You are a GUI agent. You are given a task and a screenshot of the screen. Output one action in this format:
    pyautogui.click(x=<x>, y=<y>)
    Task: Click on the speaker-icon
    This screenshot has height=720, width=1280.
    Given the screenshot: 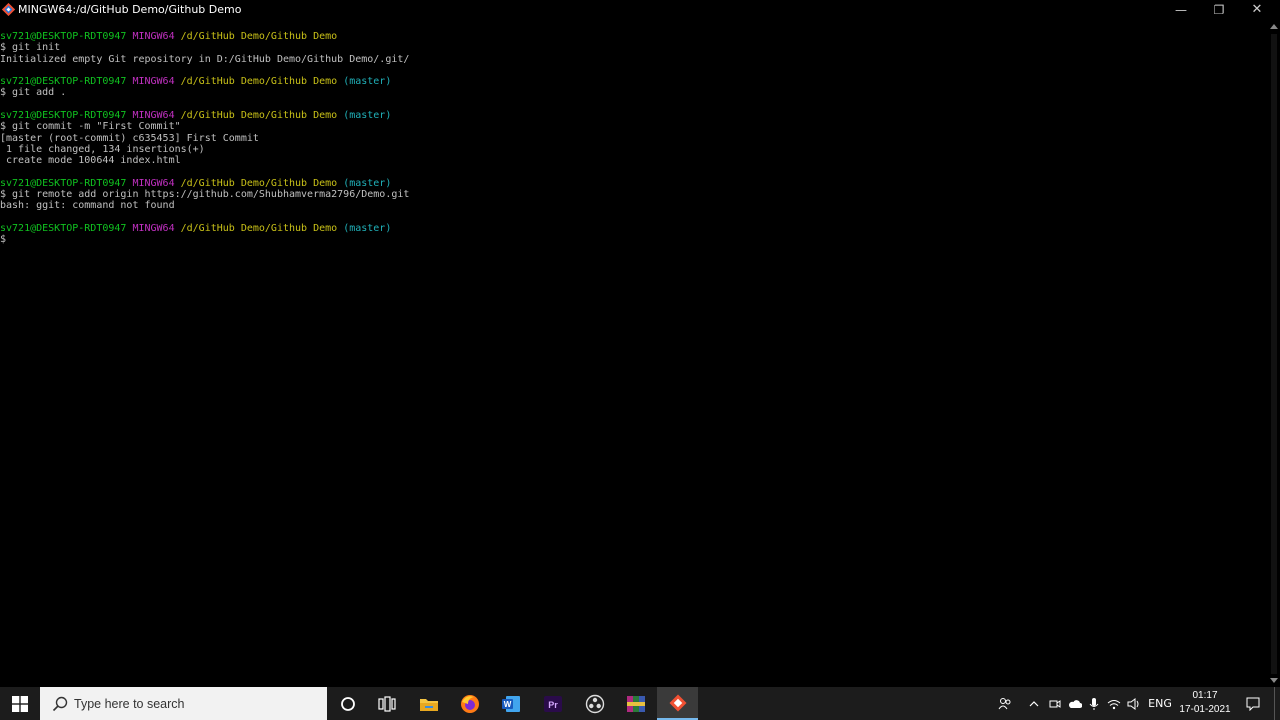 What is the action you would take?
    pyautogui.click(x=1133, y=703)
    